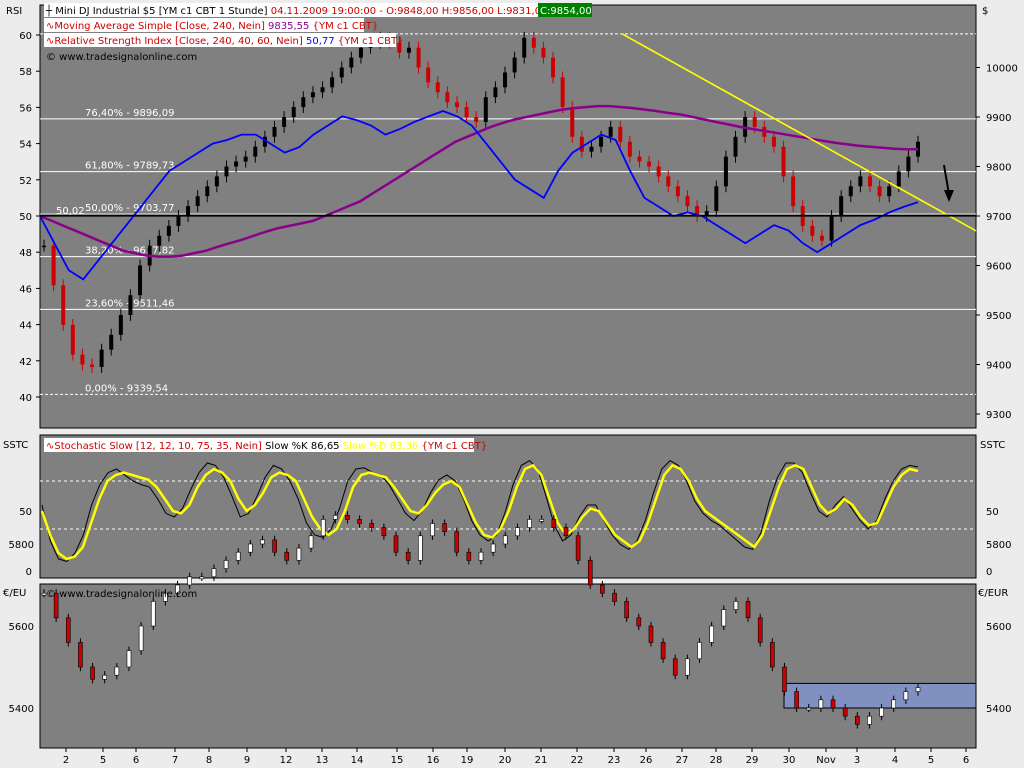 The width and height of the screenshot is (1024, 768). I want to click on stoch-right-tick: 50, so click(992, 512).